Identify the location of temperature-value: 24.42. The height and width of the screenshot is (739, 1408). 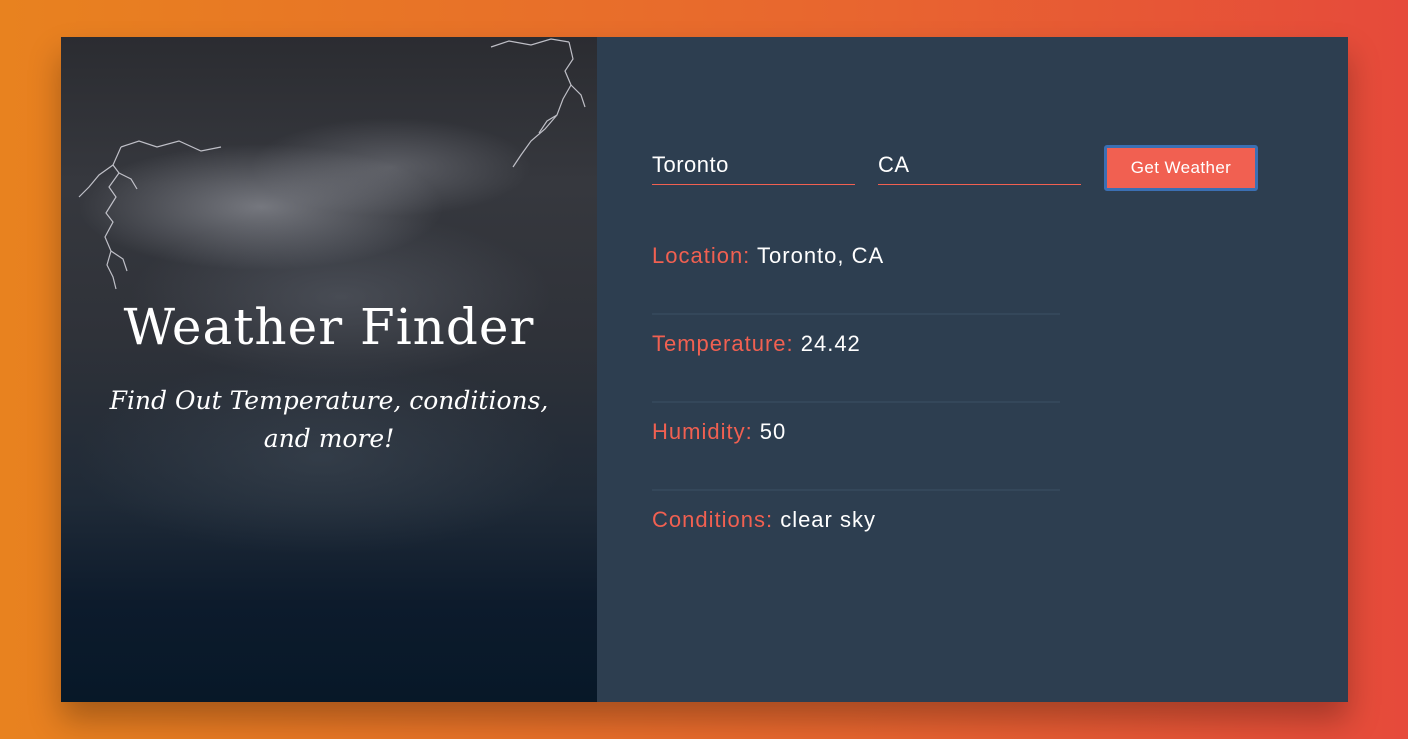
(830, 343).